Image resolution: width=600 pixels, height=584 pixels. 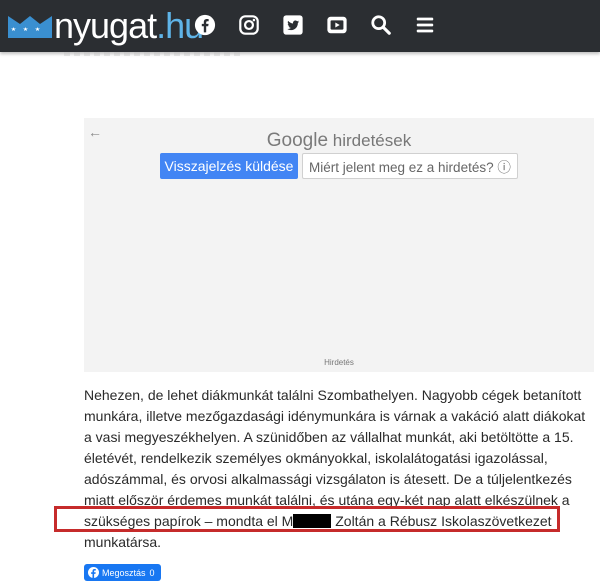 What do you see at coordinates (229, 166) in the screenshot?
I see `send-feedback-button: Visszajelzés küldése` at bounding box center [229, 166].